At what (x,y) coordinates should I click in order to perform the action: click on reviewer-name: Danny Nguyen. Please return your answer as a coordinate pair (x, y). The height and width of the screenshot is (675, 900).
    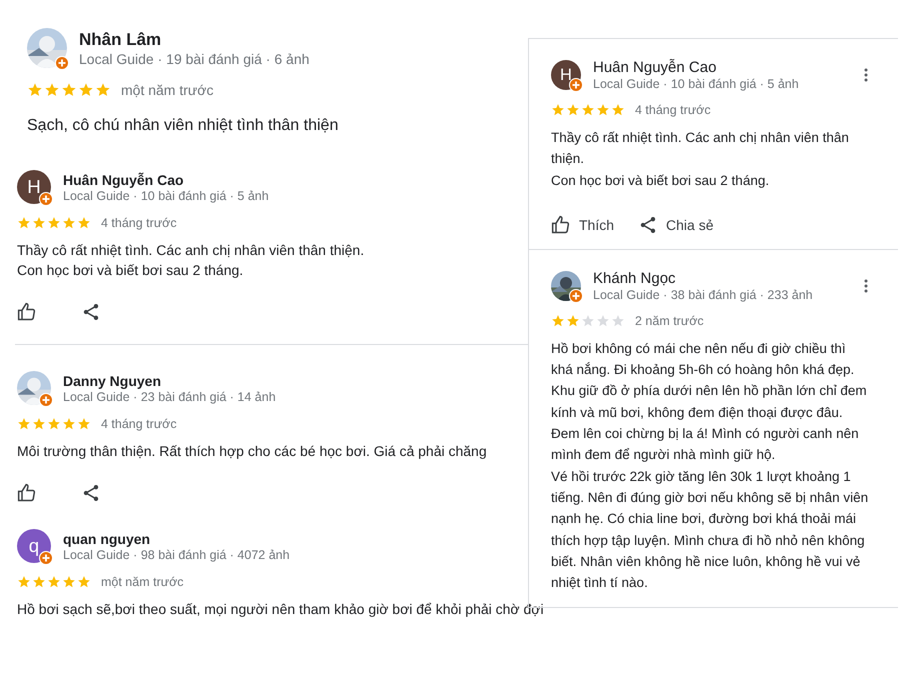
    Looking at the image, I should click on (295, 380).